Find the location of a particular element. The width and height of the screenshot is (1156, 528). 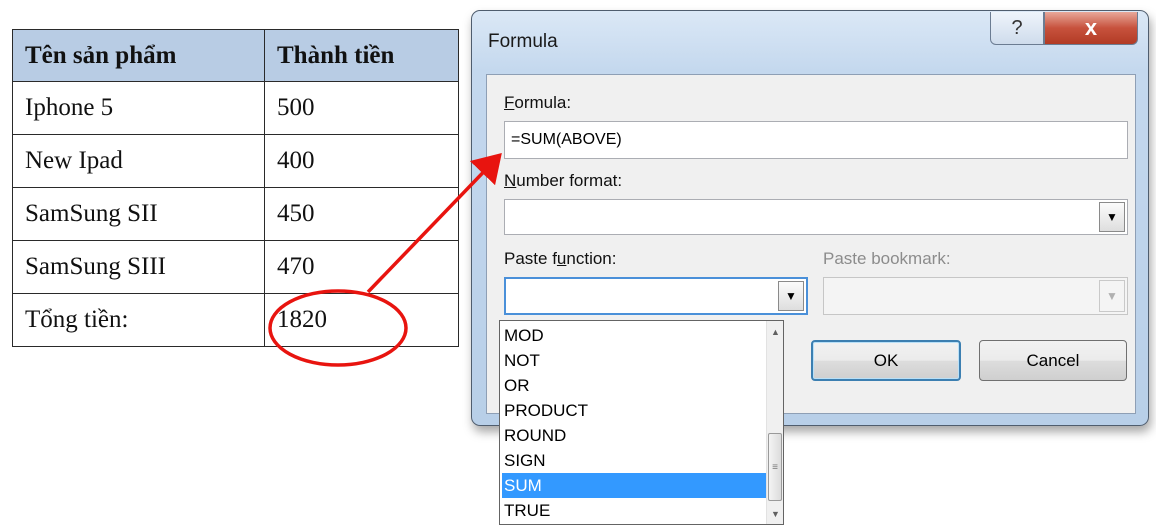

close-button: x is located at coordinates (1091, 28).